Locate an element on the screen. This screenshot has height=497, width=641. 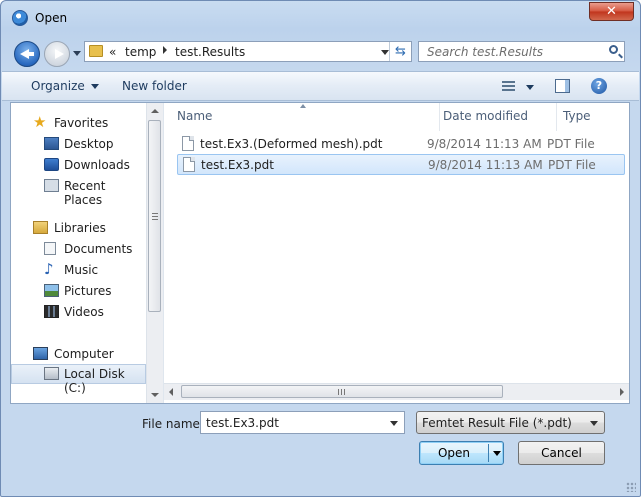
close-button: ✕ is located at coordinates (611, 11).